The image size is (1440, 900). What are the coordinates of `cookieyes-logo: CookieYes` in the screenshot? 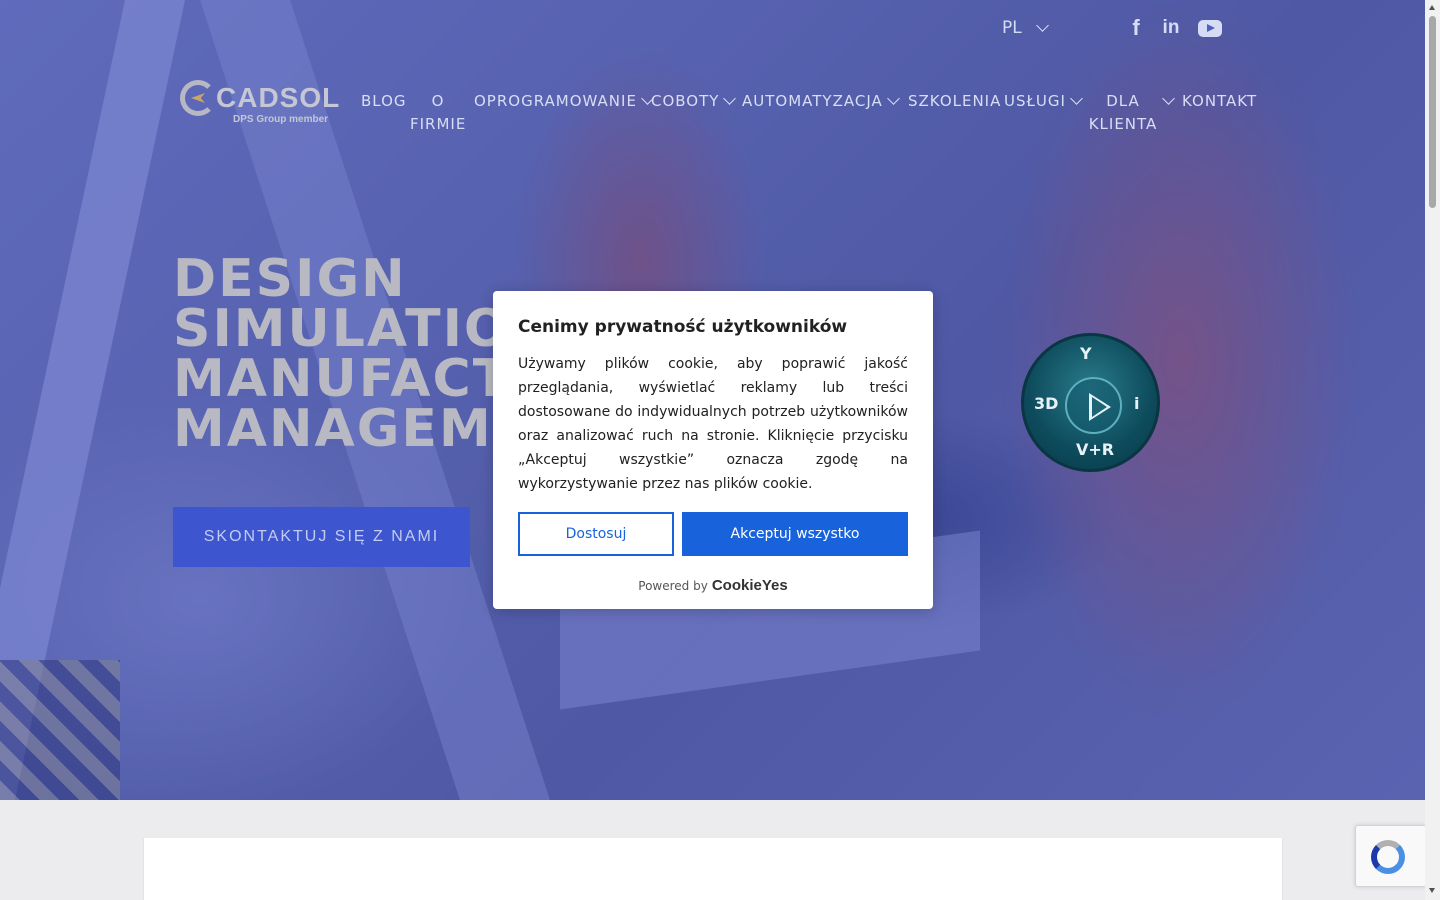 It's located at (750, 585).